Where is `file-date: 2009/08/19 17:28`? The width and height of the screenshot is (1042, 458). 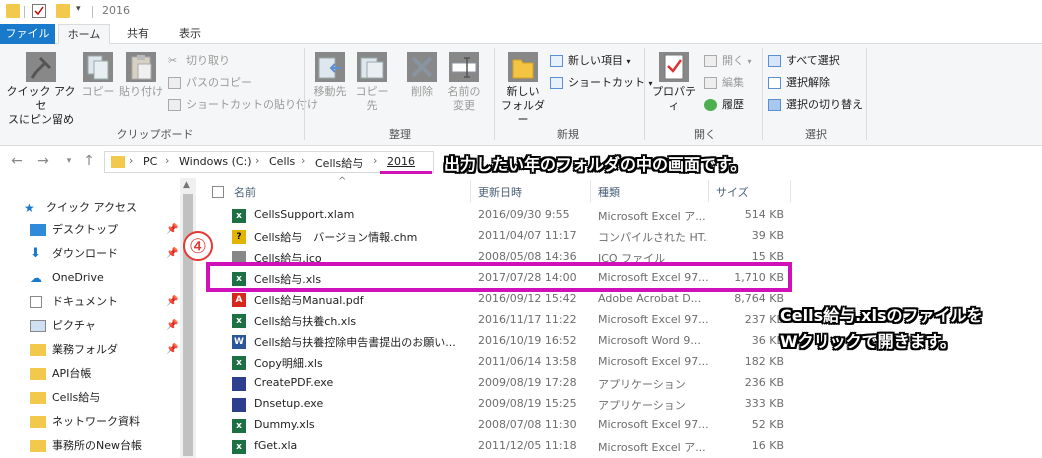 file-date: 2009/08/19 17:28 is located at coordinates (527, 382).